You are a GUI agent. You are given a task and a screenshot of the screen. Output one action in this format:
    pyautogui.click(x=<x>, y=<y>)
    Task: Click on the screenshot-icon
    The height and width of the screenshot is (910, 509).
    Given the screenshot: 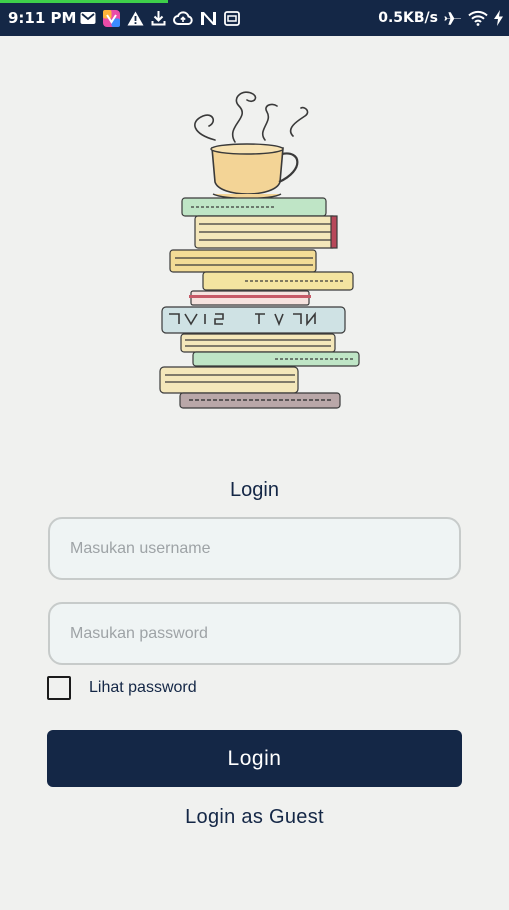 What is the action you would take?
    pyautogui.click(x=232, y=18)
    